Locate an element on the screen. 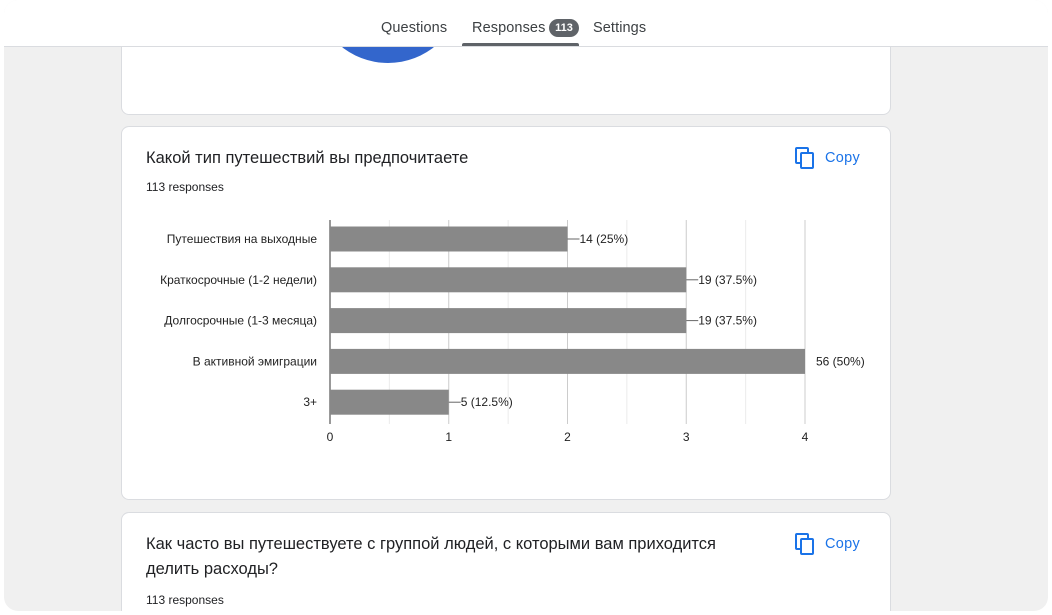 This screenshot has width=1052, height=615. response-count: 113 responses is located at coordinates (185, 600).